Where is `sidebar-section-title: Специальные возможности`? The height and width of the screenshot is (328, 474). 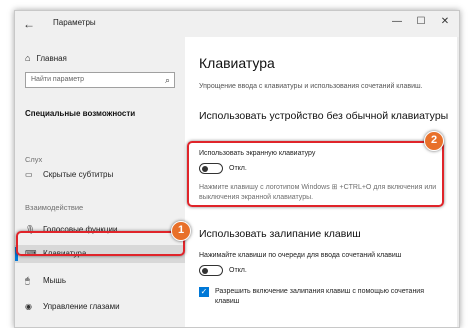
sidebar-section-title: Специальные возможности is located at coordinates (80, 113).